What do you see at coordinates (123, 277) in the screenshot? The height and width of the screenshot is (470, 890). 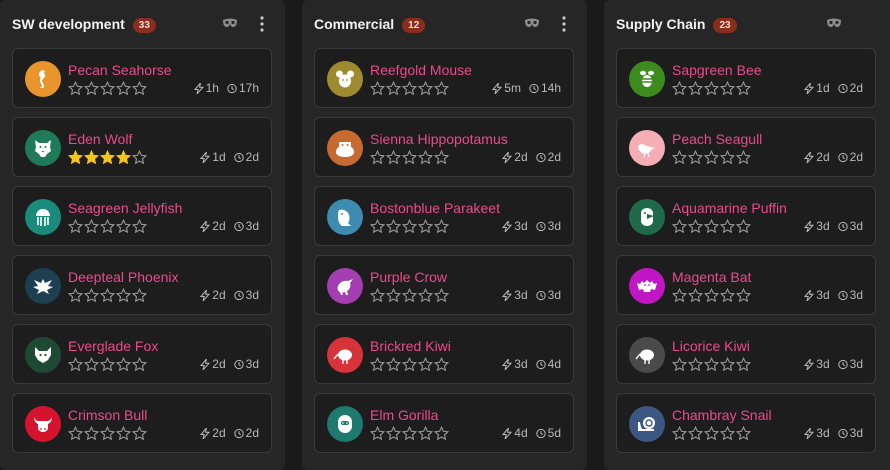 I see `card-title: Deepteal Phoenix` at bounding box center [123, 277].